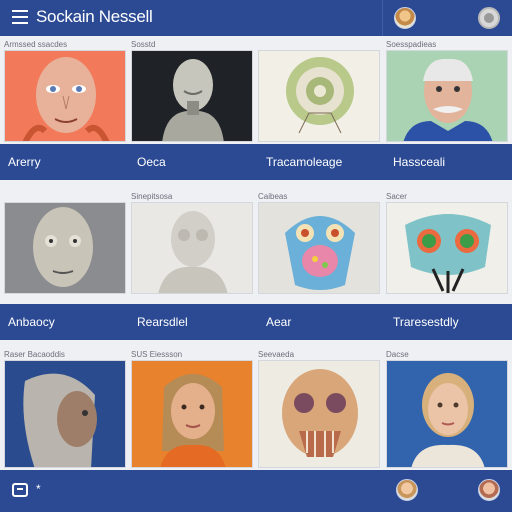  Describe the element at coordinates (36, 44) in the screenshot. I see `card-caption: Armssed ssacdes` at that location.